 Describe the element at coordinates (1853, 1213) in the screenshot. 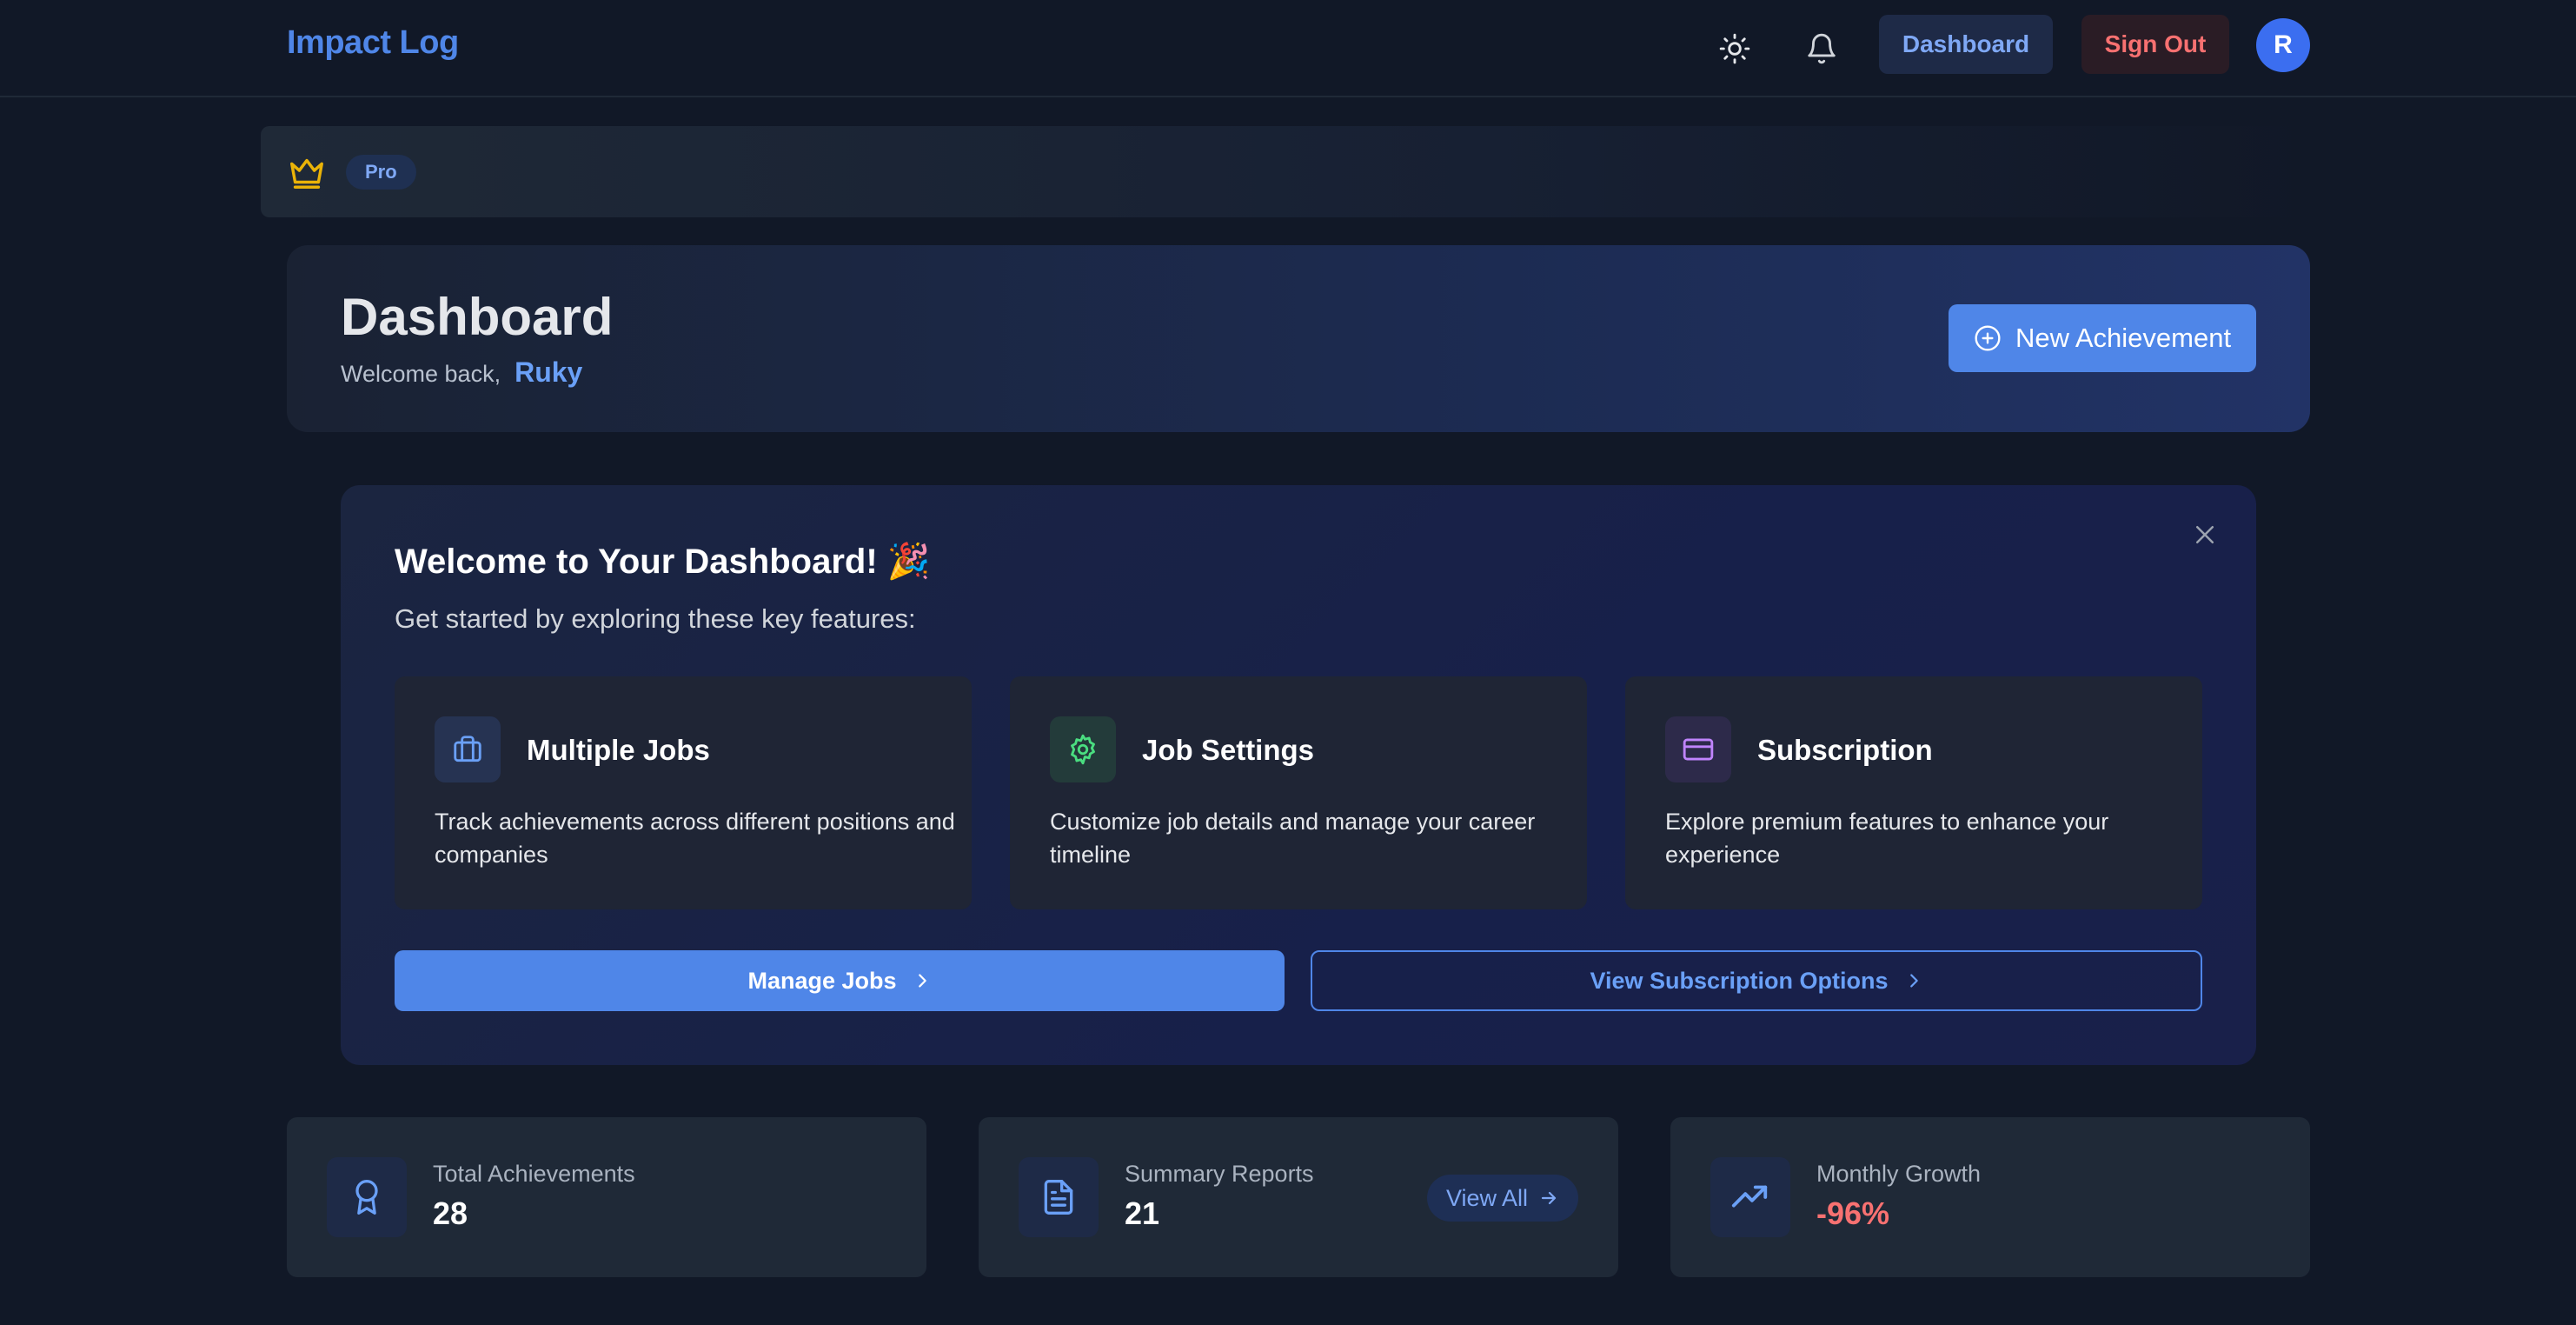

I see `stat-value: -96%` at that location.